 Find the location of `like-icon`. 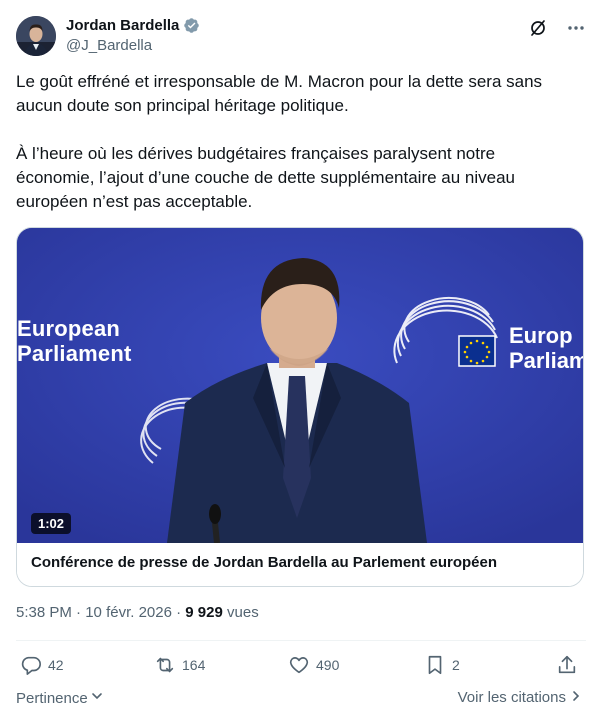

like-icon is located at coordinates (299, 665).